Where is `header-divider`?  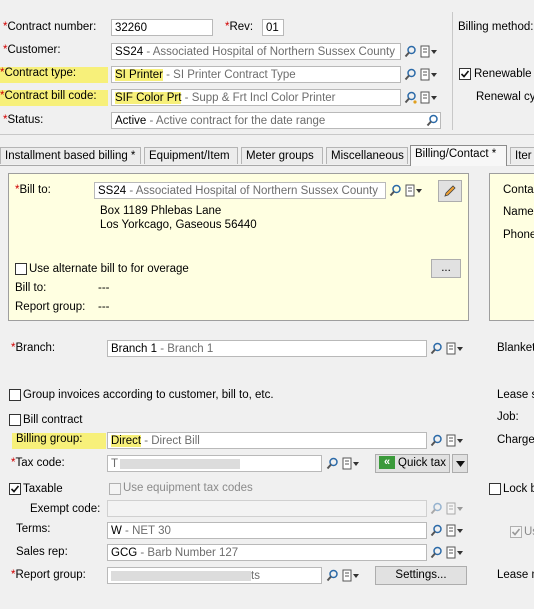
header-divider is located at coordinates (452, 71).